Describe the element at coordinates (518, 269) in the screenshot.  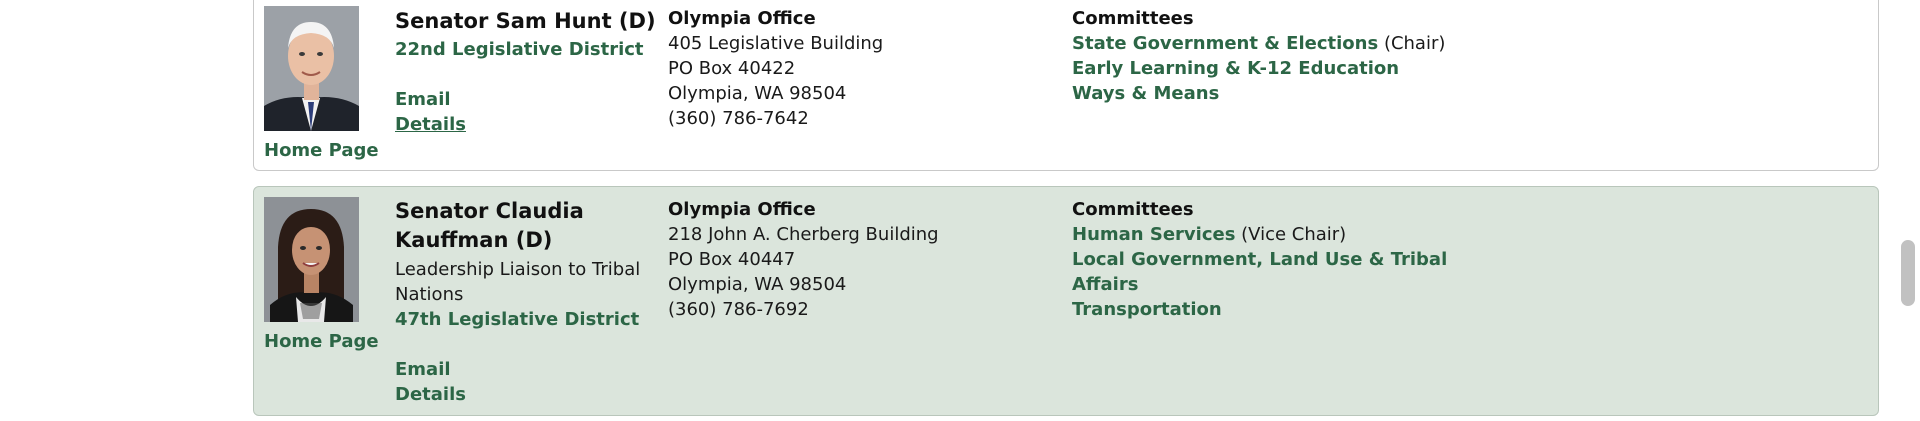
I see `member-title: Leadership Liaison to Tribal` at that location.